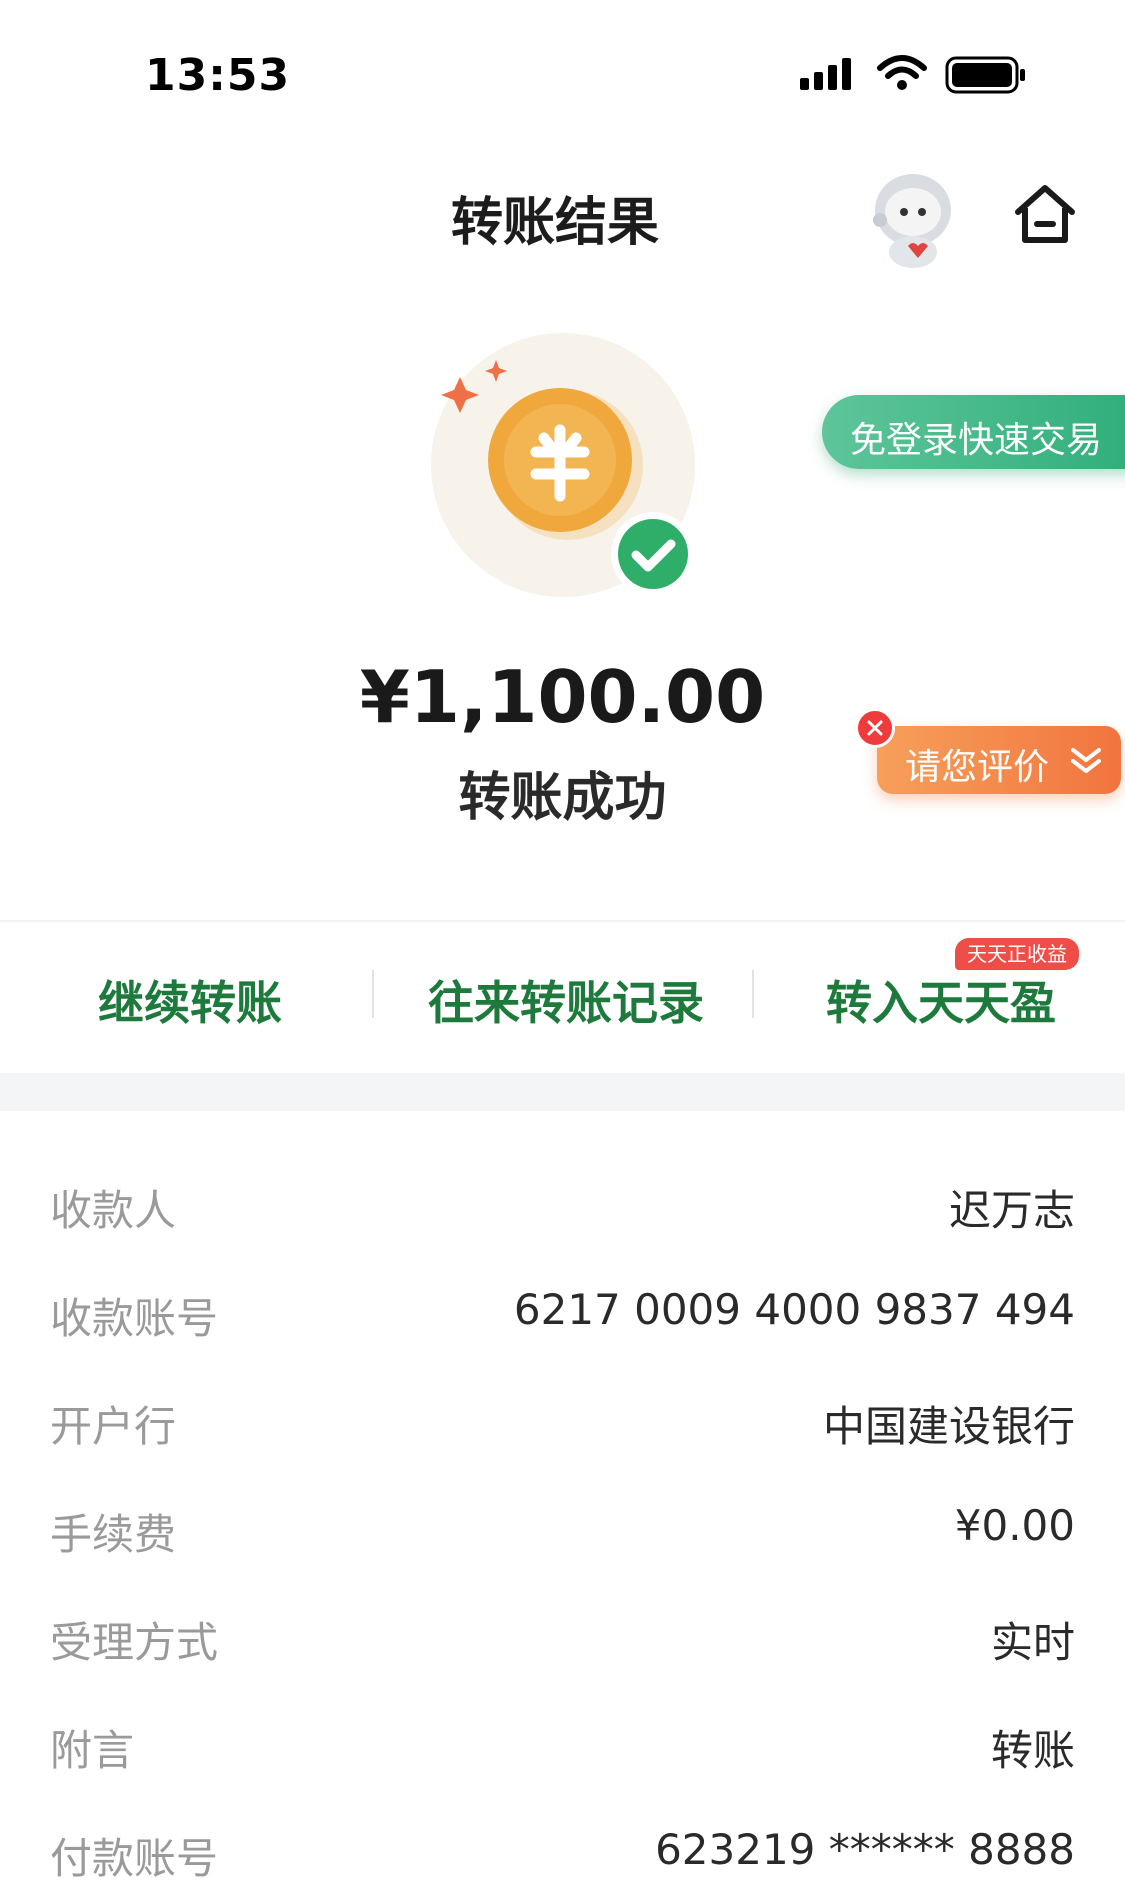 This screenshot has width=1125, height=1900. Describe the element at coordinates (562, 1423) in the screenshot. I see `detail-row-bank: 开户行 中国建设银行` at that location.